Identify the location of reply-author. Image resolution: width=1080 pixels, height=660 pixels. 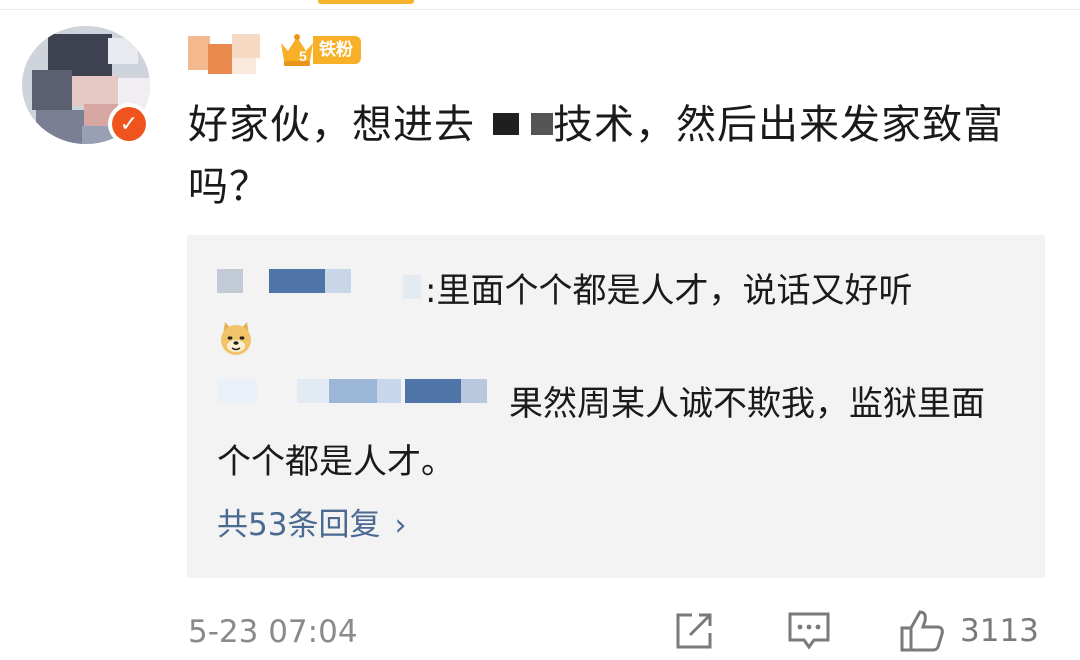
(319, 284).